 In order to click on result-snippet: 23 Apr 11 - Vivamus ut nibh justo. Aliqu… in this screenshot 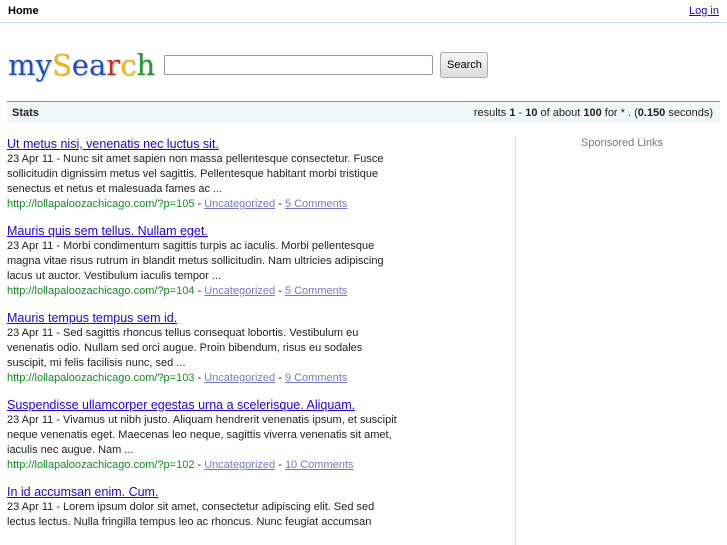, I will do `click(202, 435)`.